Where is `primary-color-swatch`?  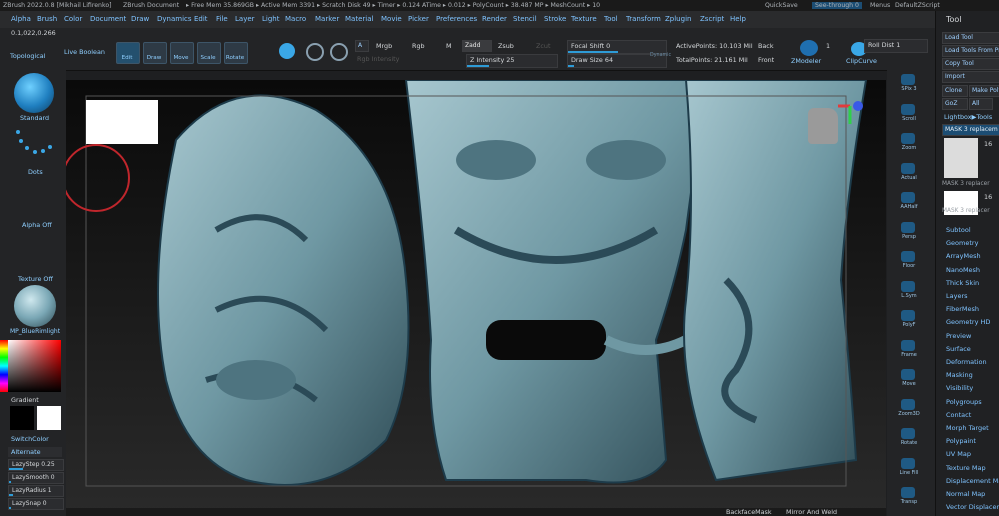
primary-color-swatch is located at coordinates (49, 418).